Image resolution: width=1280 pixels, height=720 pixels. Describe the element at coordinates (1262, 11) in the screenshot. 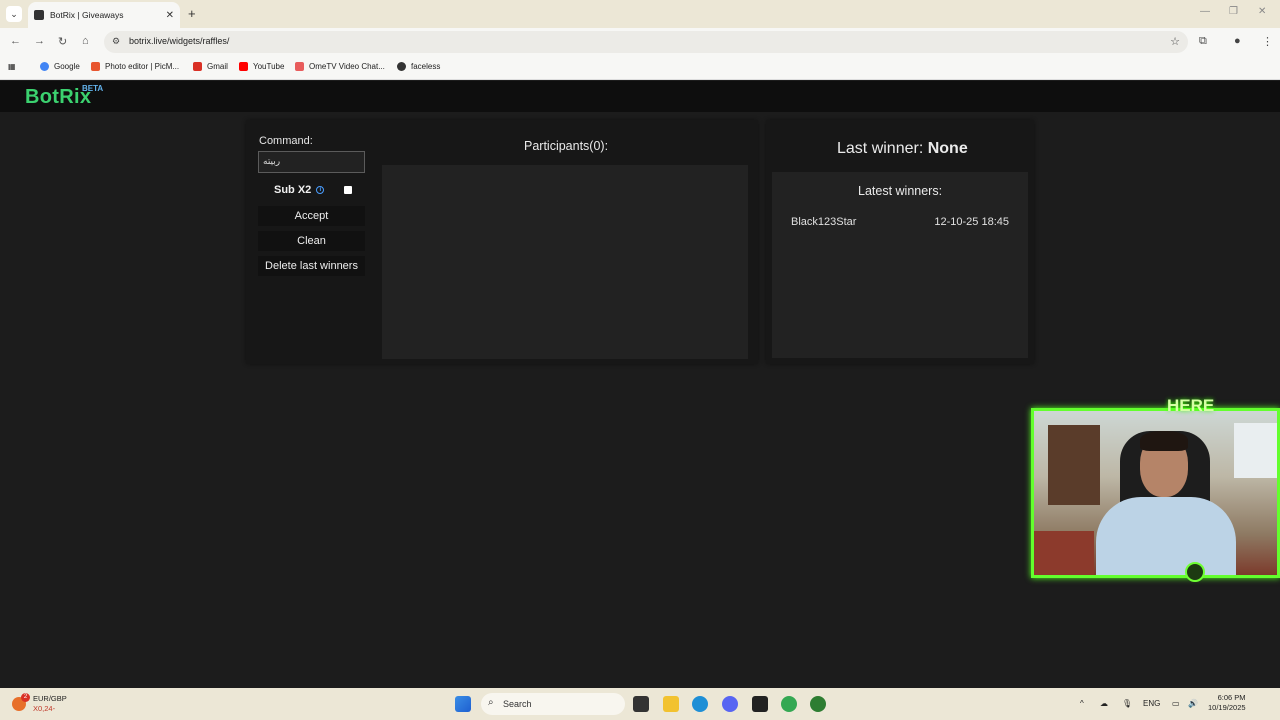

I see `window-close-button: ✕` at that location.